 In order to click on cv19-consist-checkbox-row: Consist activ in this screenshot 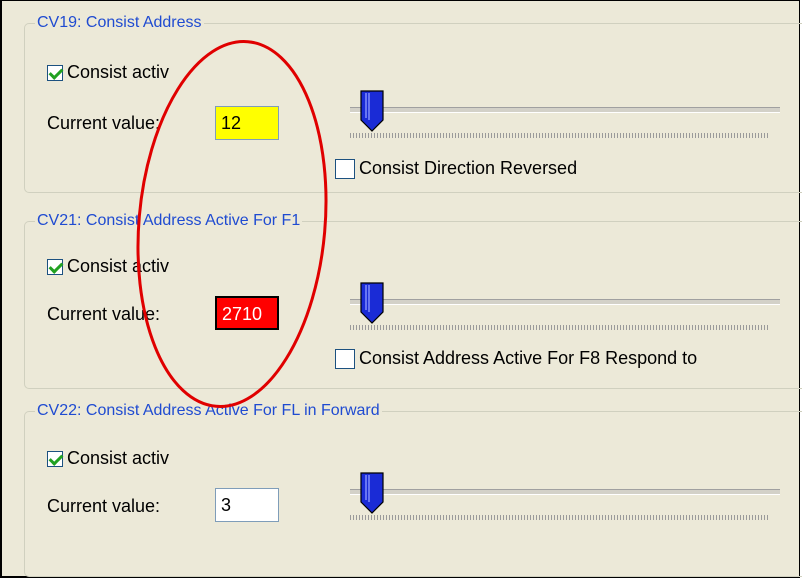, I will do `click(108, 72)`.